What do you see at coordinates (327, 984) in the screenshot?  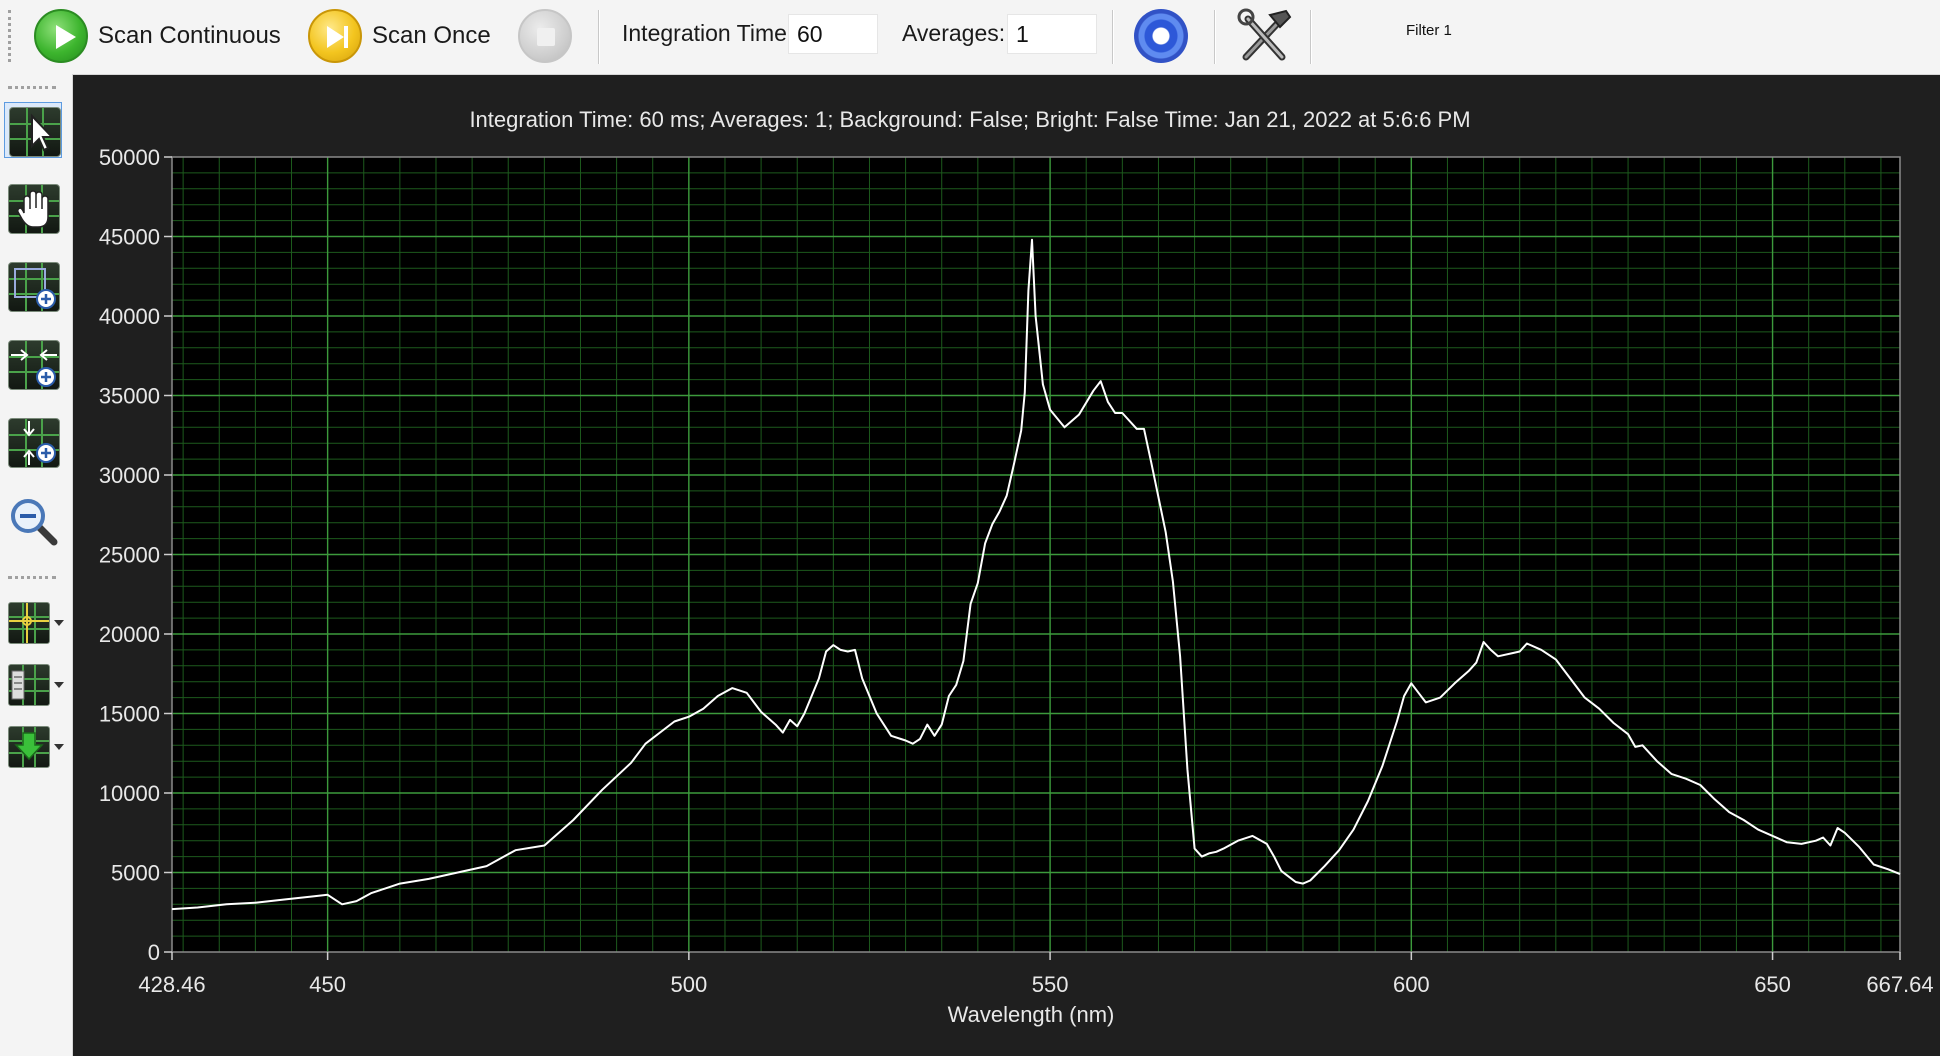 I see `x-tick-label: 450` at bounding box center [327, 984].